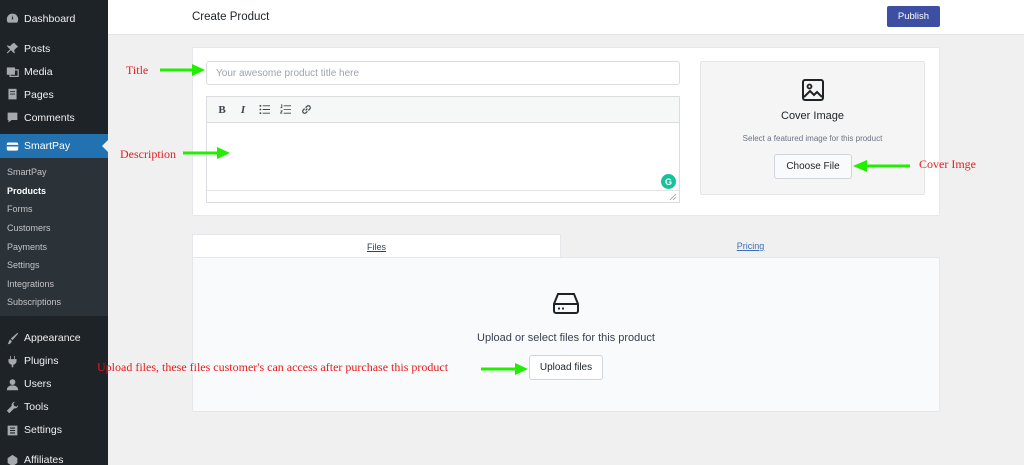 Image resolution: width=1024 pixels, height=465 pixels. Describe the element at coordinates (39, 94) in the screenshot. I see `sidebar-item-label: Pages` at that location.